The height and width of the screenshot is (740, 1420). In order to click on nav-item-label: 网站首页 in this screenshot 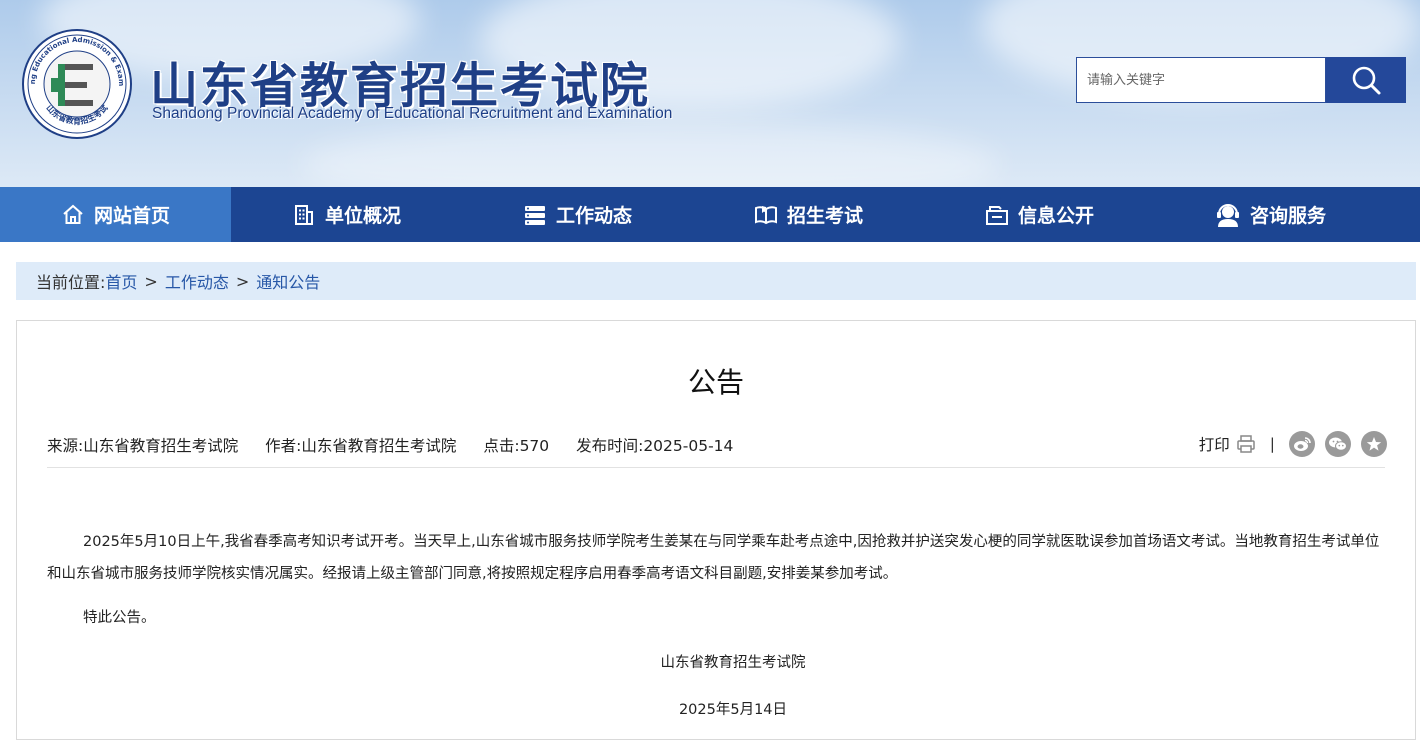, I will do `click(131, 216)`.